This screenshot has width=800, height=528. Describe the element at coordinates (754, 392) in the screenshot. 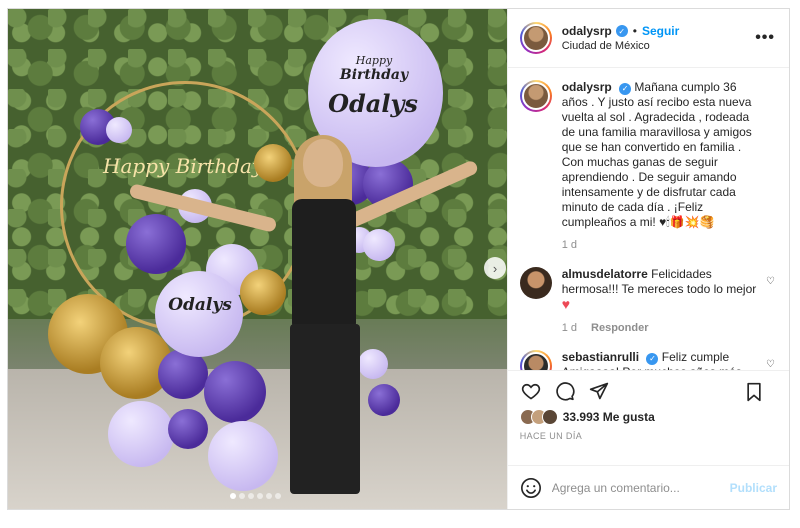

I see `save-bookmark-icon` at that location.